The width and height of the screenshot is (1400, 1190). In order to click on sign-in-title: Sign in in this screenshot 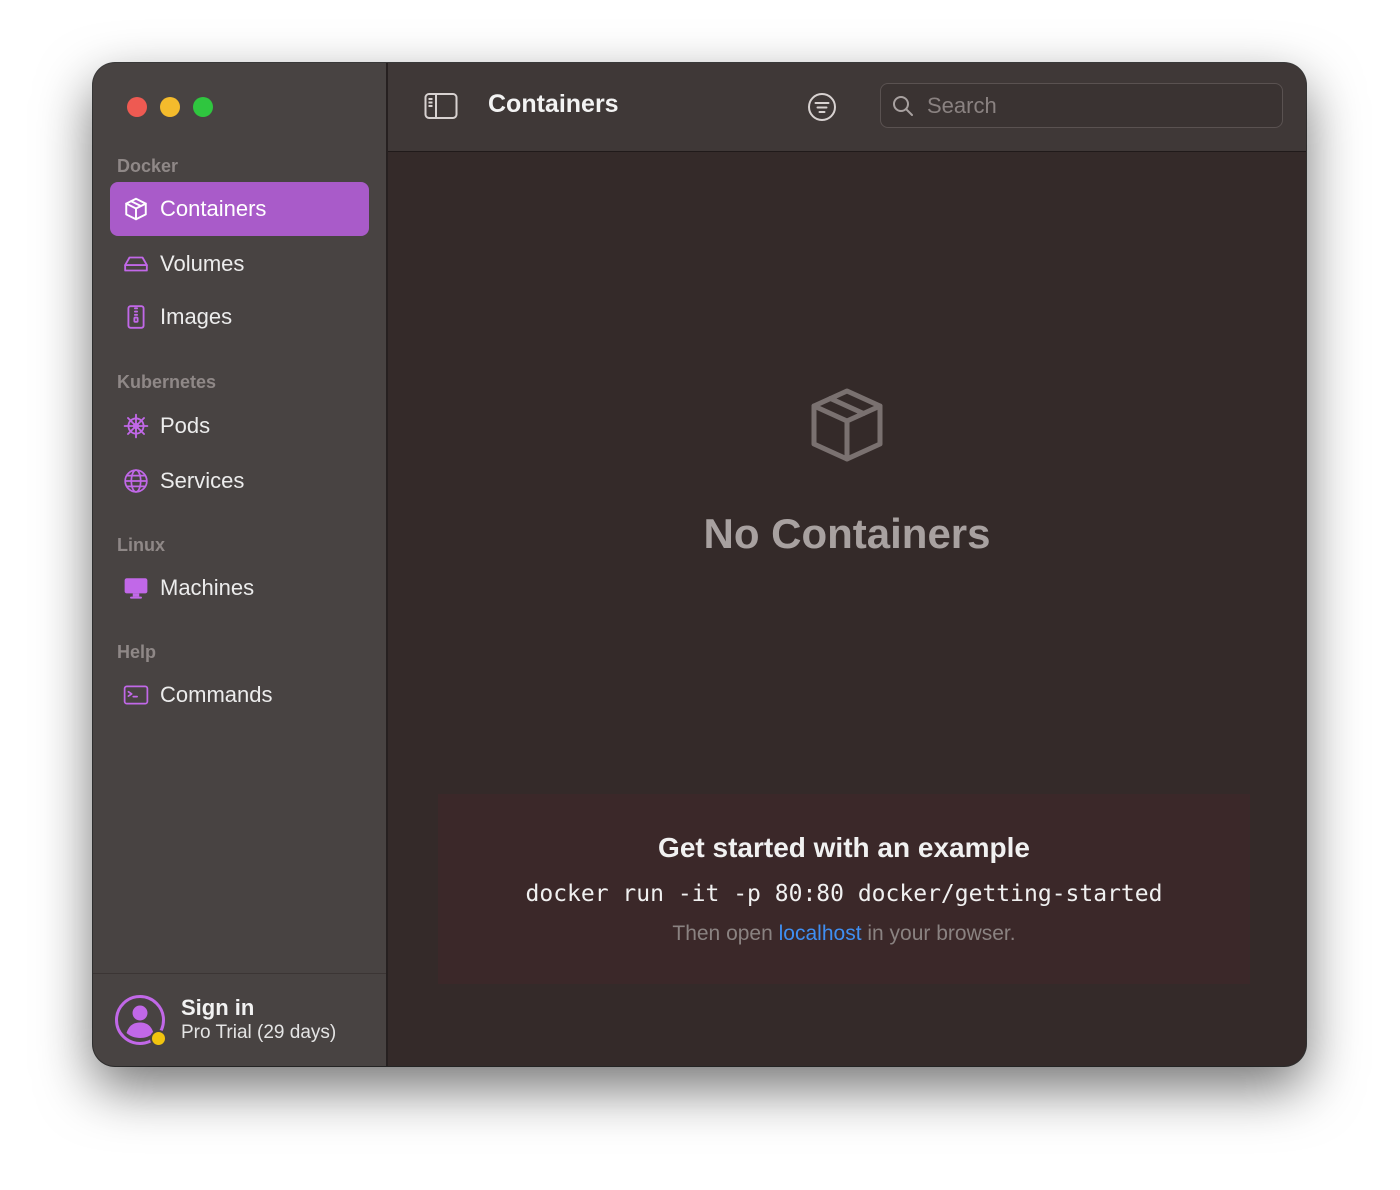, I will do `click(218, 1007)`.